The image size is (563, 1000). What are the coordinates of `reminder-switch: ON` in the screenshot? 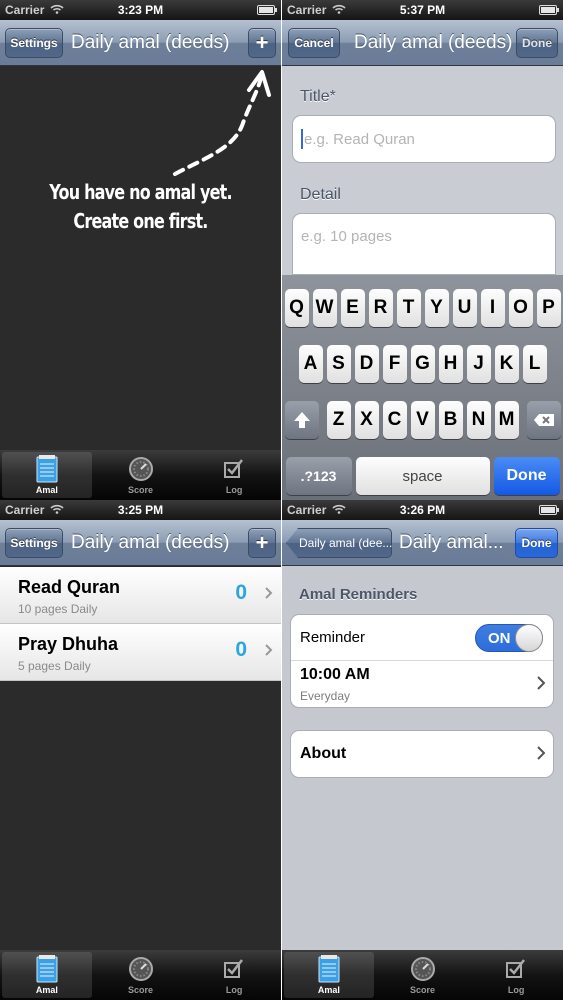 It's located at (509, 638).